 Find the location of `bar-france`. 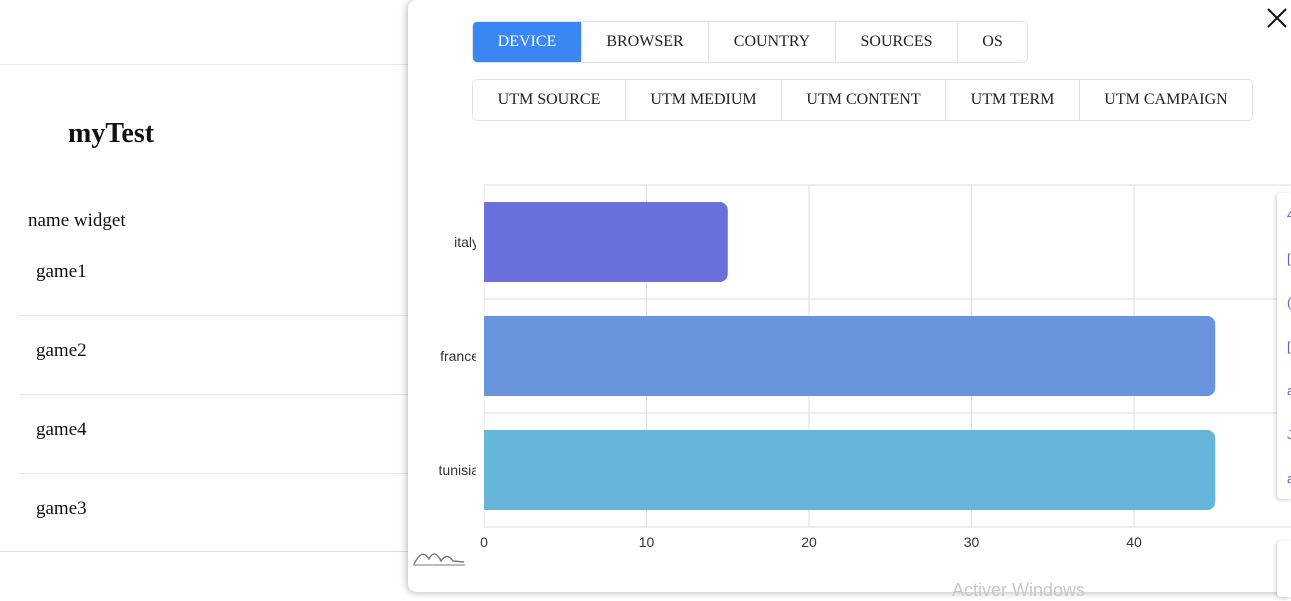

bar-france is located at coordinates (847, 356).